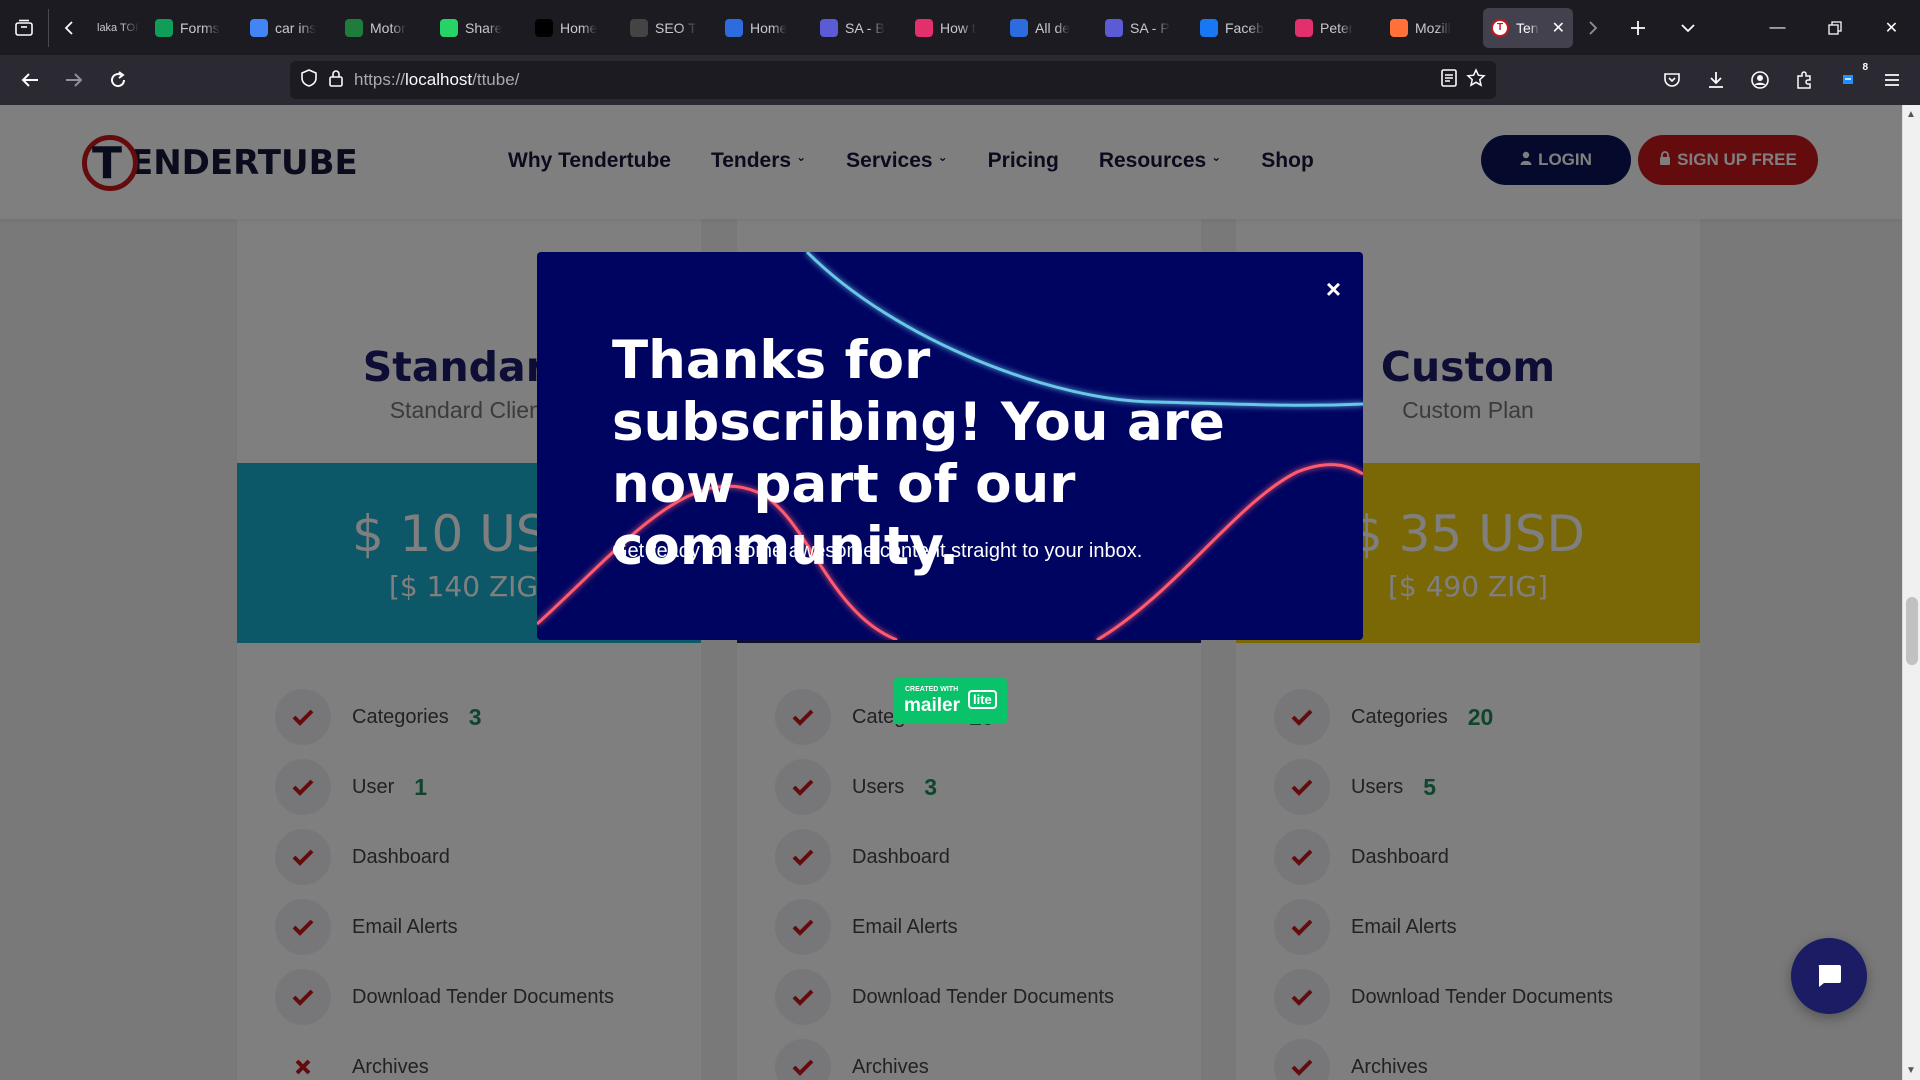  Describe the element at coordinates (484, 27) in the screenshot. I see `tab-label: Share` at that location.